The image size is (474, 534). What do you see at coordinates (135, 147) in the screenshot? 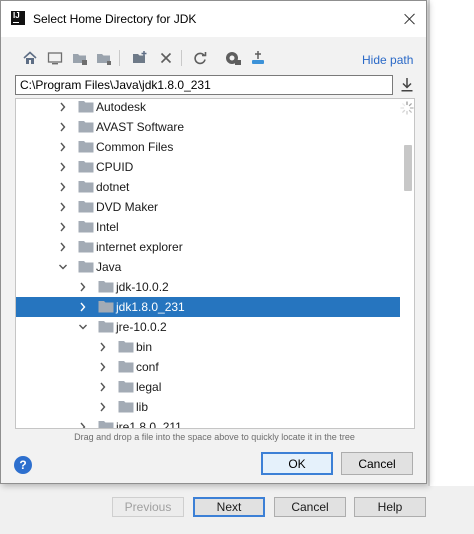
I see `tree-item-label: Common Files` at bounding box center [135, 147].